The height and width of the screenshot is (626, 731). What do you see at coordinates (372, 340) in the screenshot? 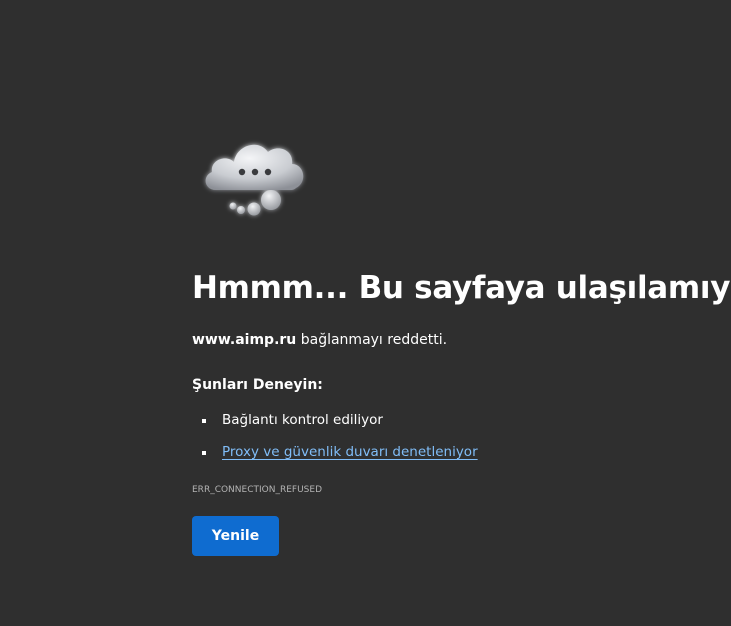
I see `error-summary-text: bağlanmayı reddetti.` at bounding box center [372, 340].